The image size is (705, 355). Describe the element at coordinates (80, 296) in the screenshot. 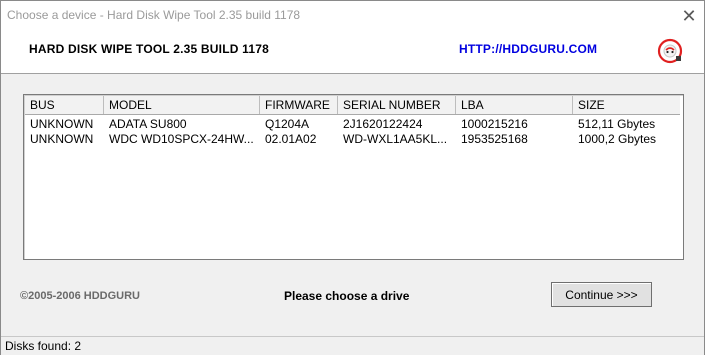

I see `copyright-text: ©2005-2006 HDDGURU` at that location.